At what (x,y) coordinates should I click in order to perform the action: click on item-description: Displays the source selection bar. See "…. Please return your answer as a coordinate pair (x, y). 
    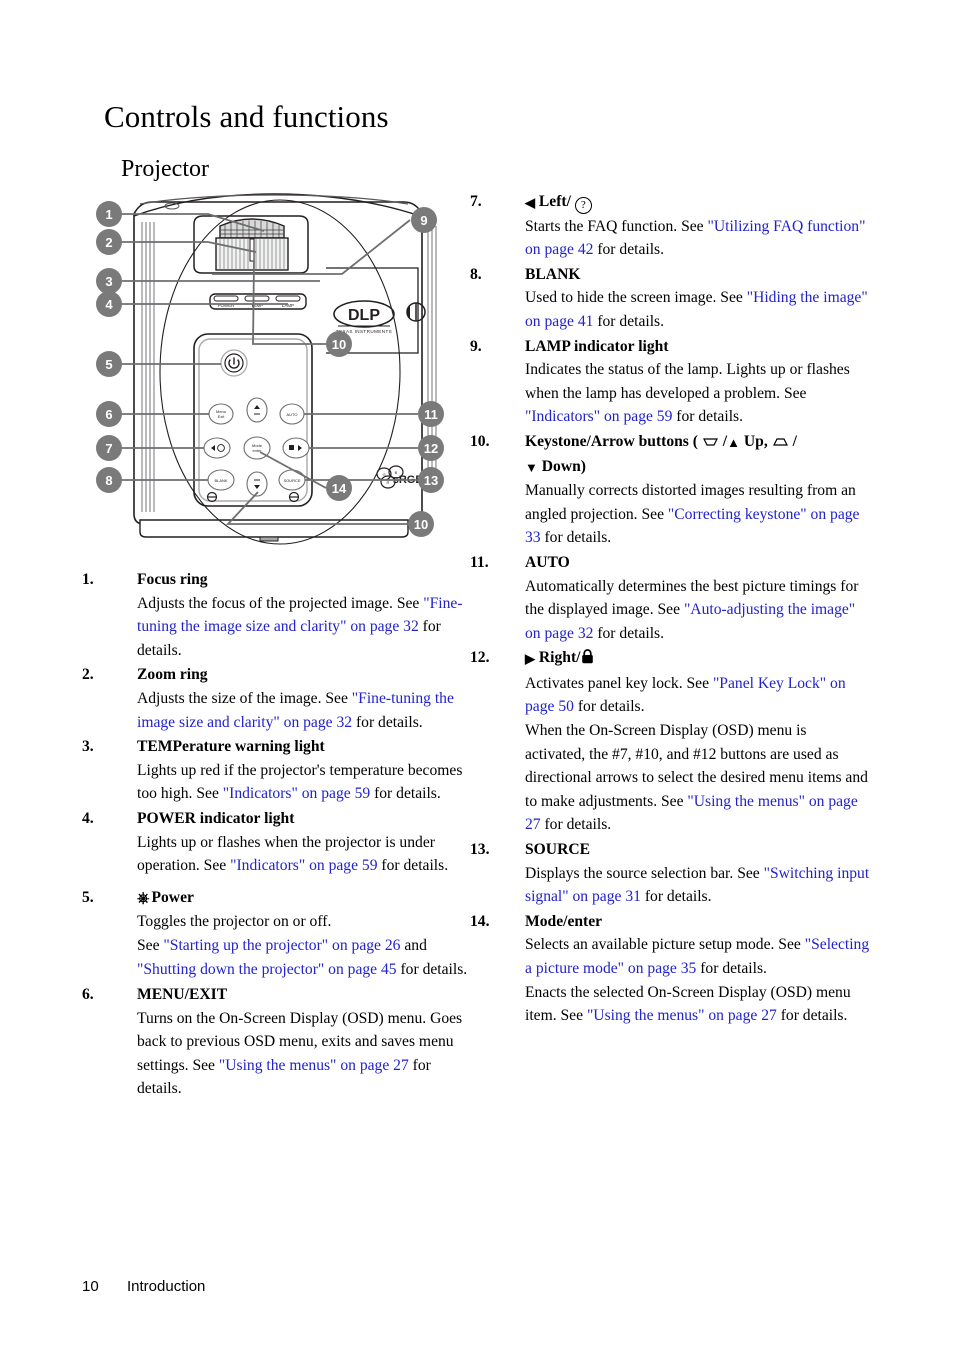
    Looking at the image, I should click on (697, 885).